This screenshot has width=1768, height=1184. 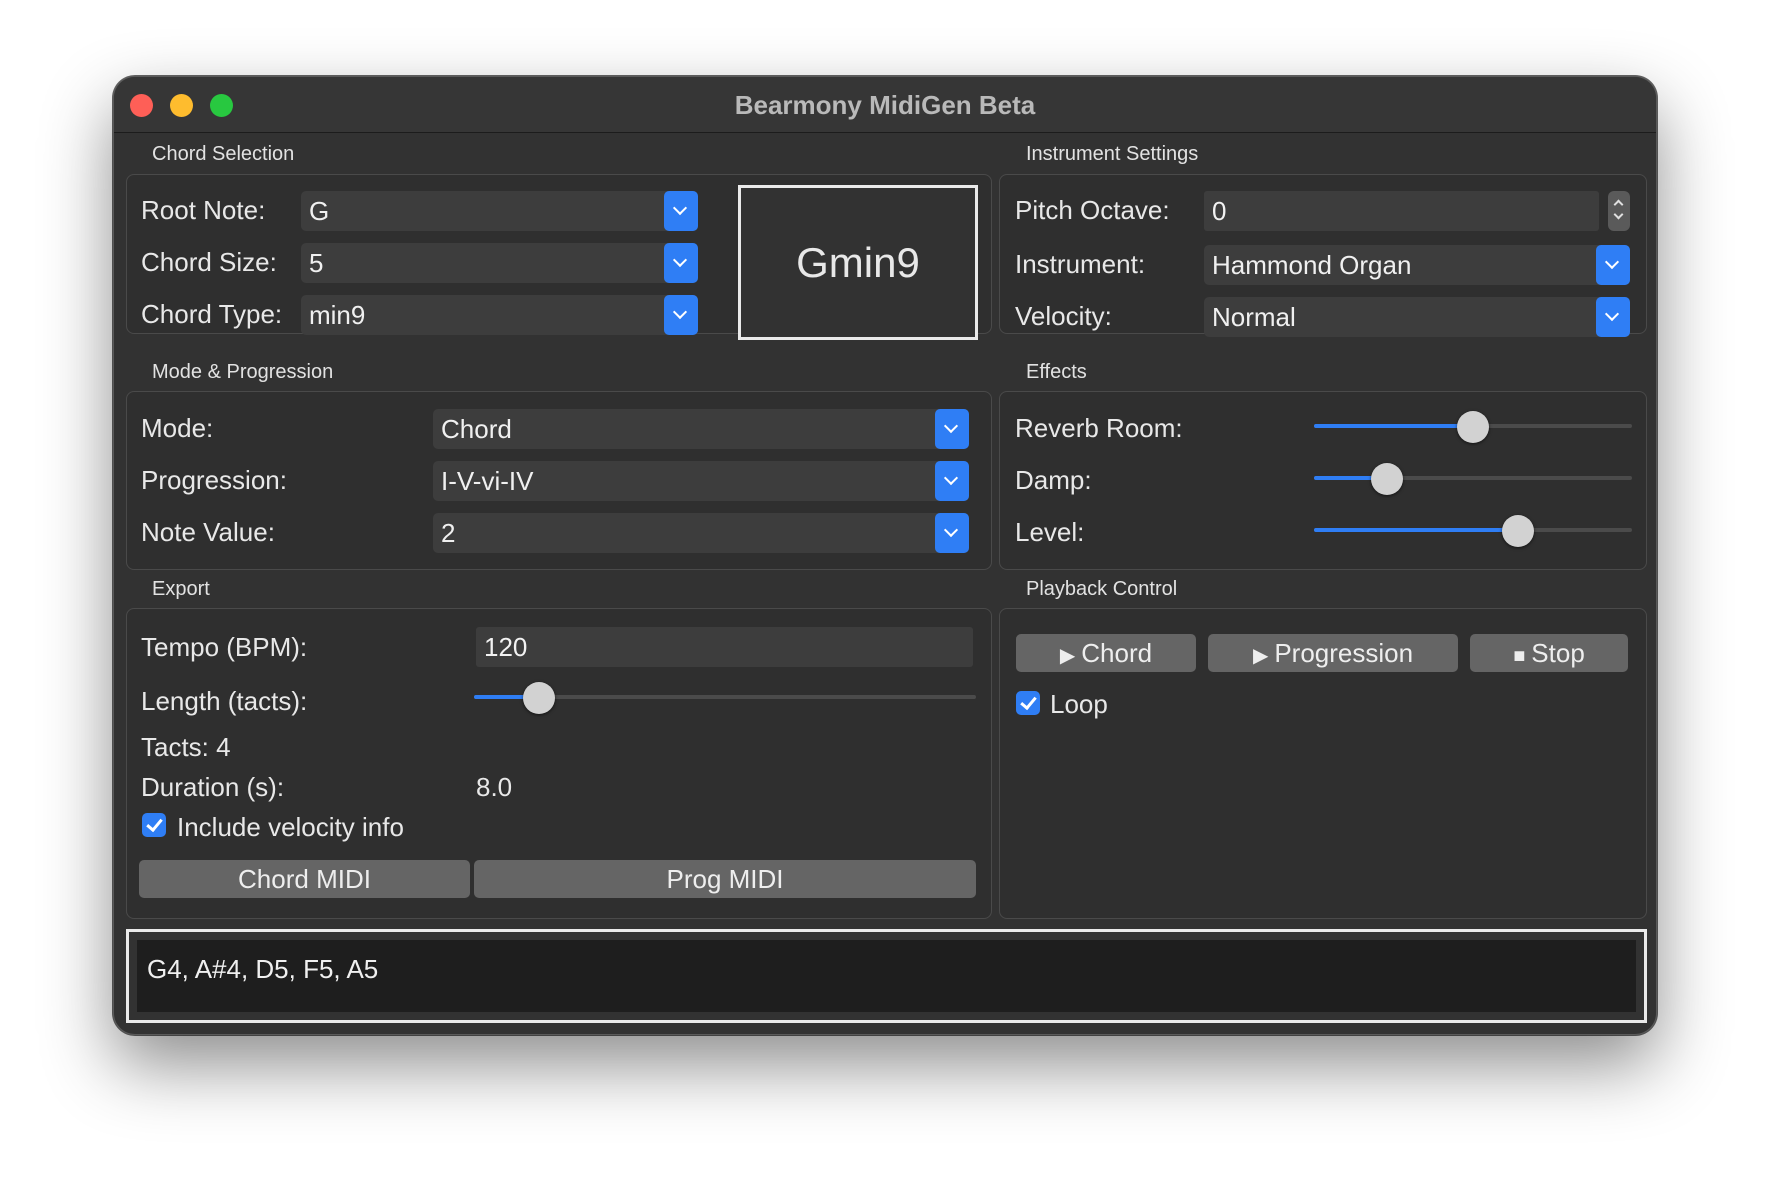 I want to click on chord-name-text: Gmin9, so click(x=858, y=262).